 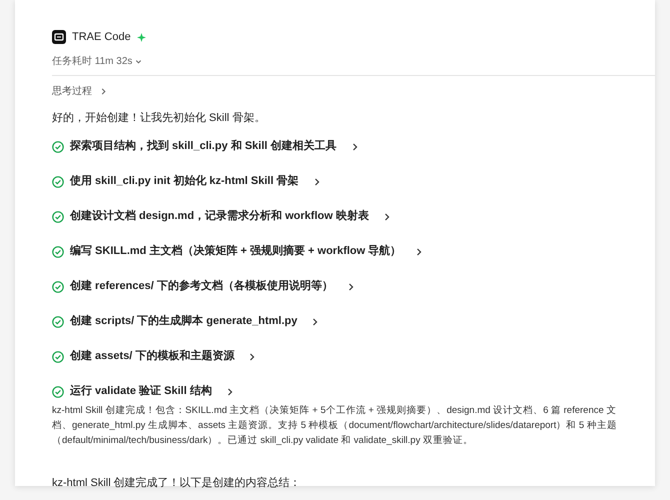 What do you see at coordinates (335, 356) in the screenshot?
I see `step-item: 创建 assets/ 下的模板和主题资源` at bounding box center [335, 356].